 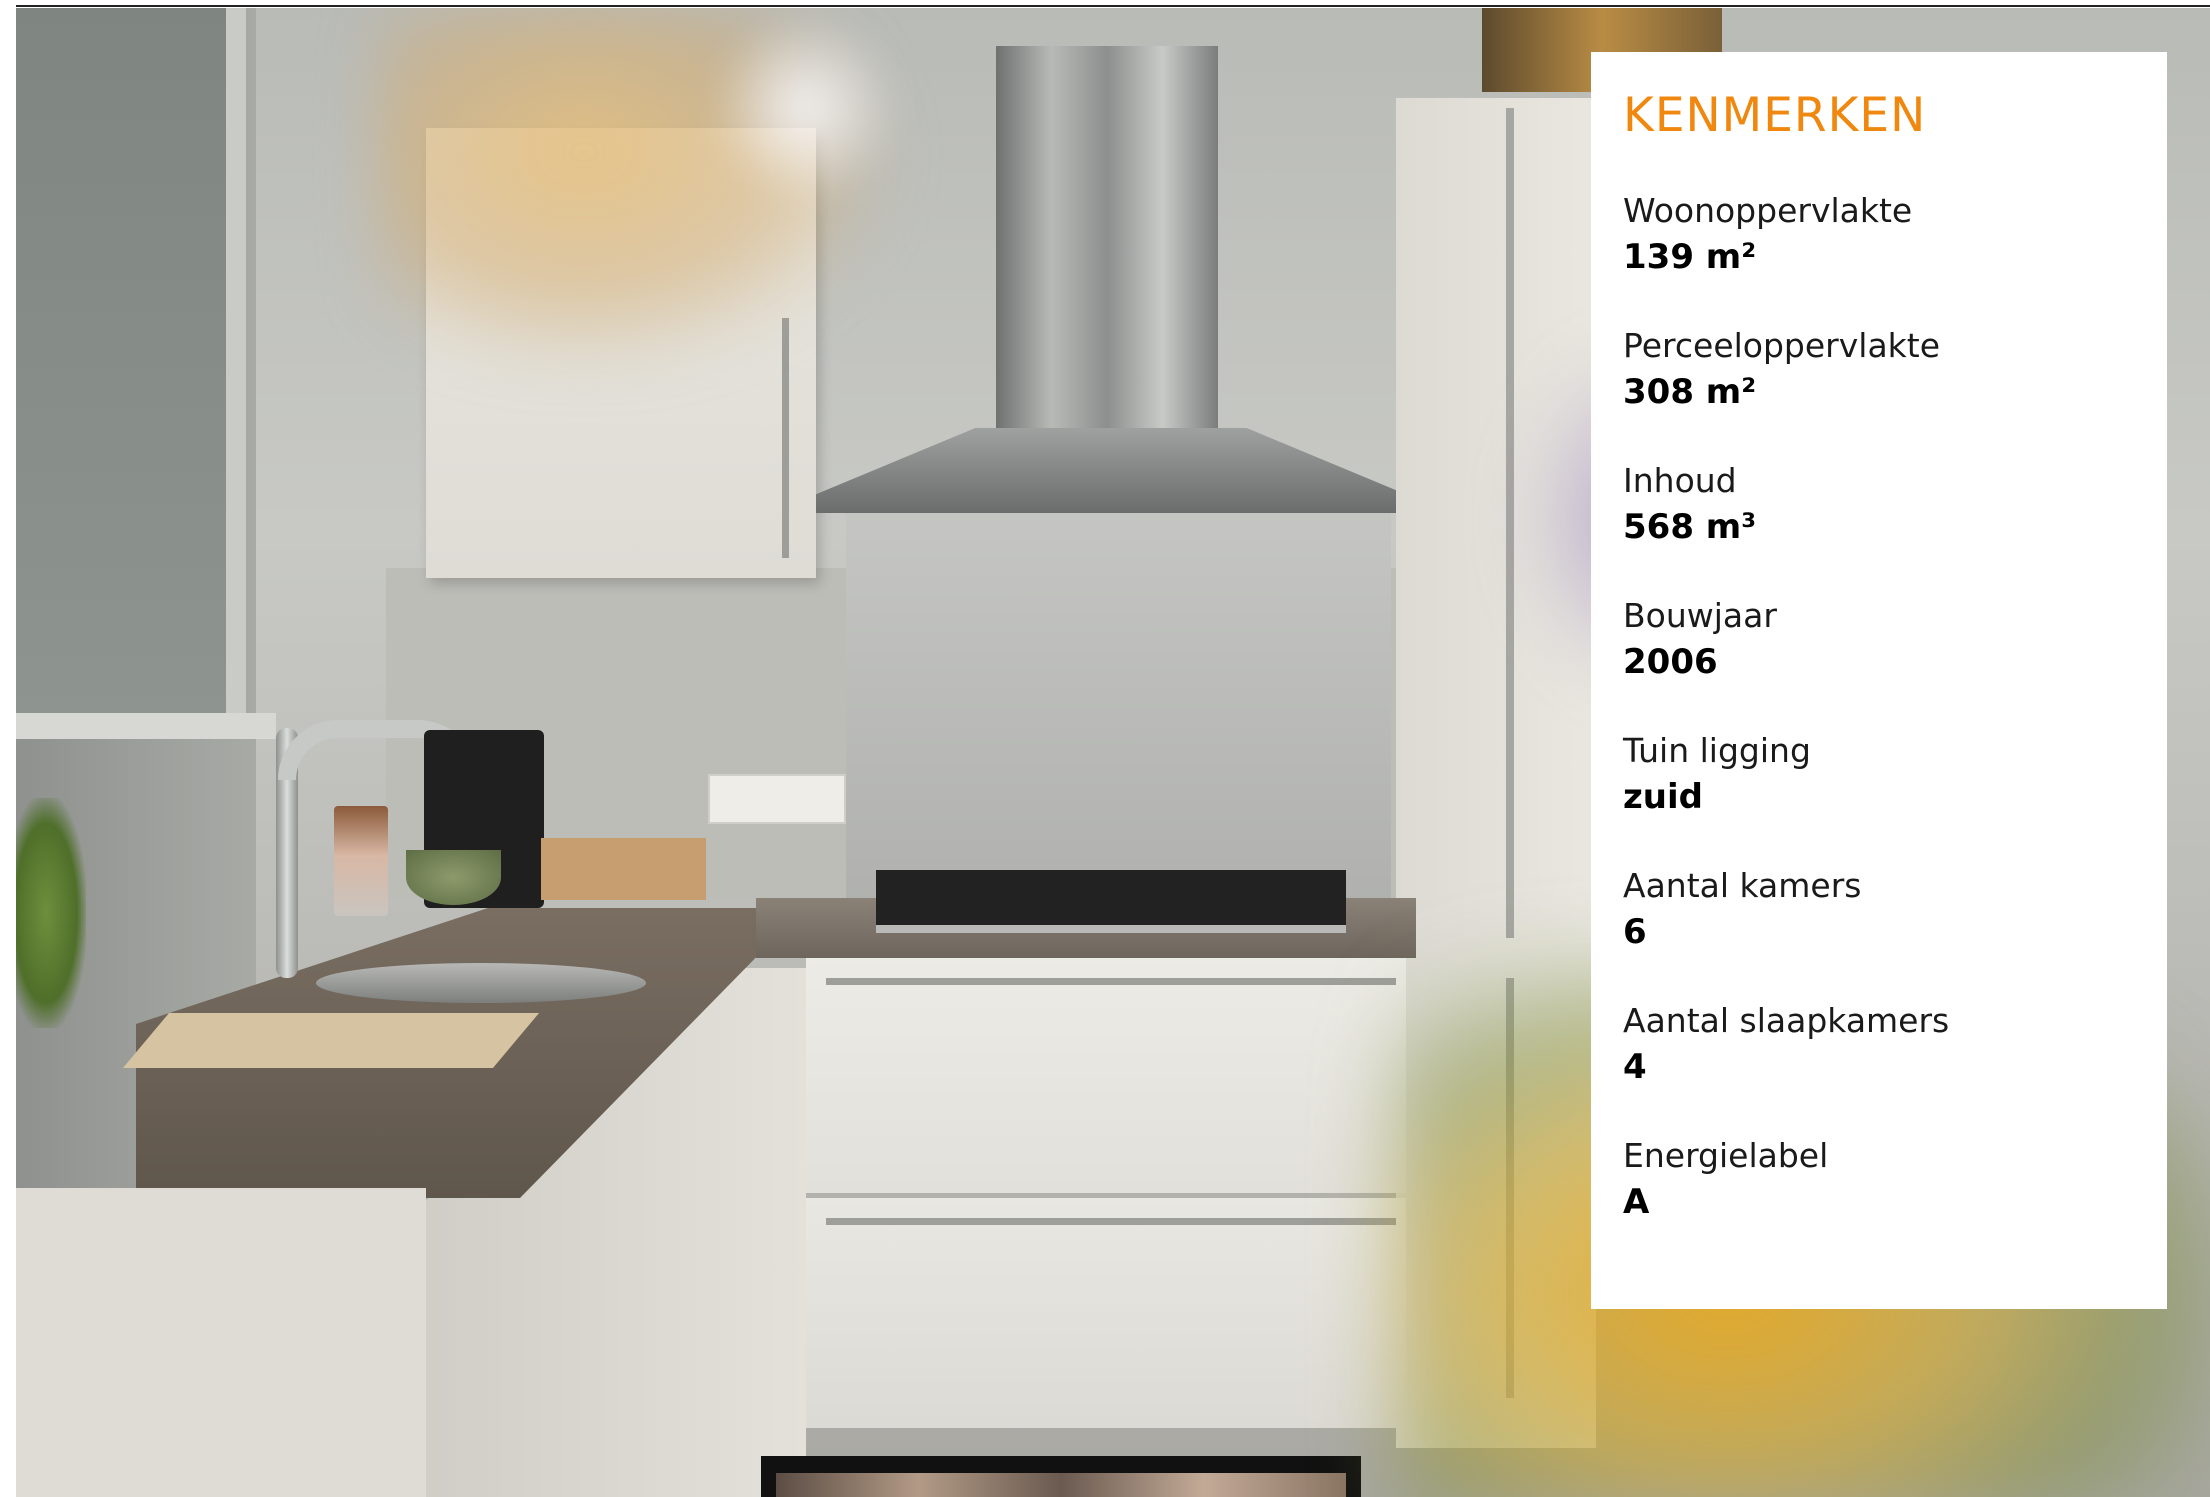 I want to click on feature-label: Inhoud, so click(x=1680, y=480).